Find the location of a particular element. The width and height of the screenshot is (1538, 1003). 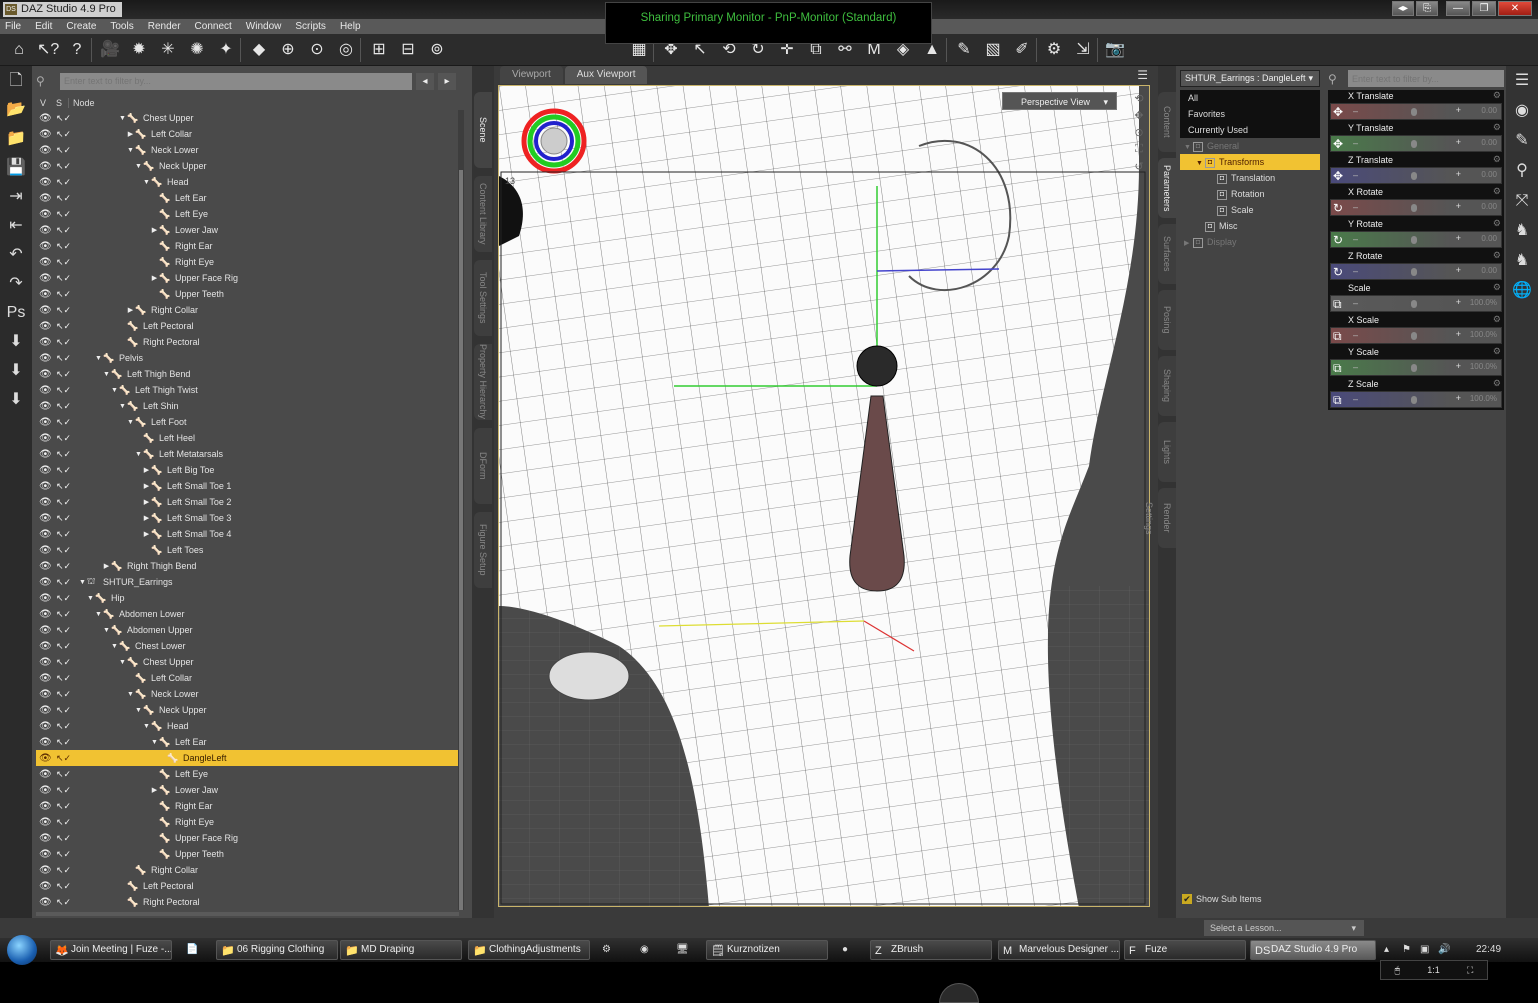

gear-icon: ⚙ is located at coordinates (1497, 383).